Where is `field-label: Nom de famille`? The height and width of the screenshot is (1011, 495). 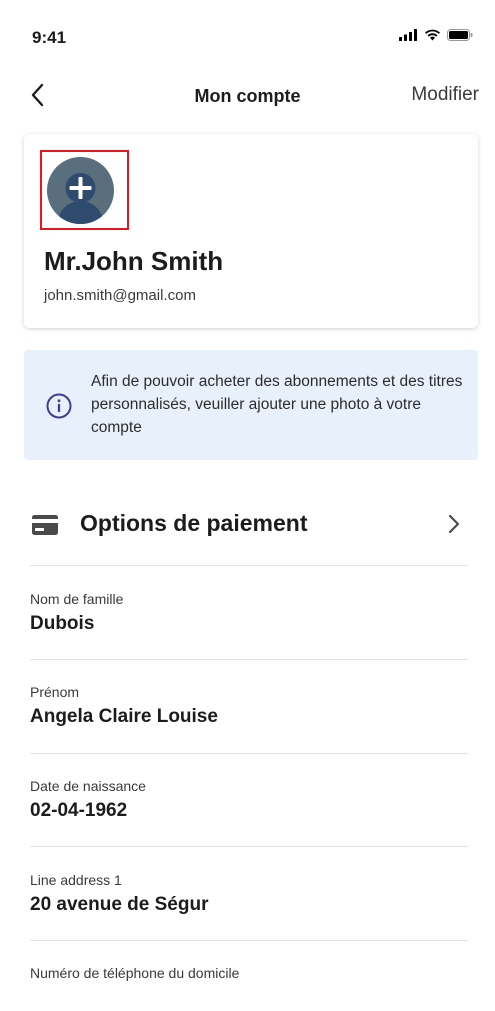
field-label: Nom de famille is located at coordinates (77, 599).